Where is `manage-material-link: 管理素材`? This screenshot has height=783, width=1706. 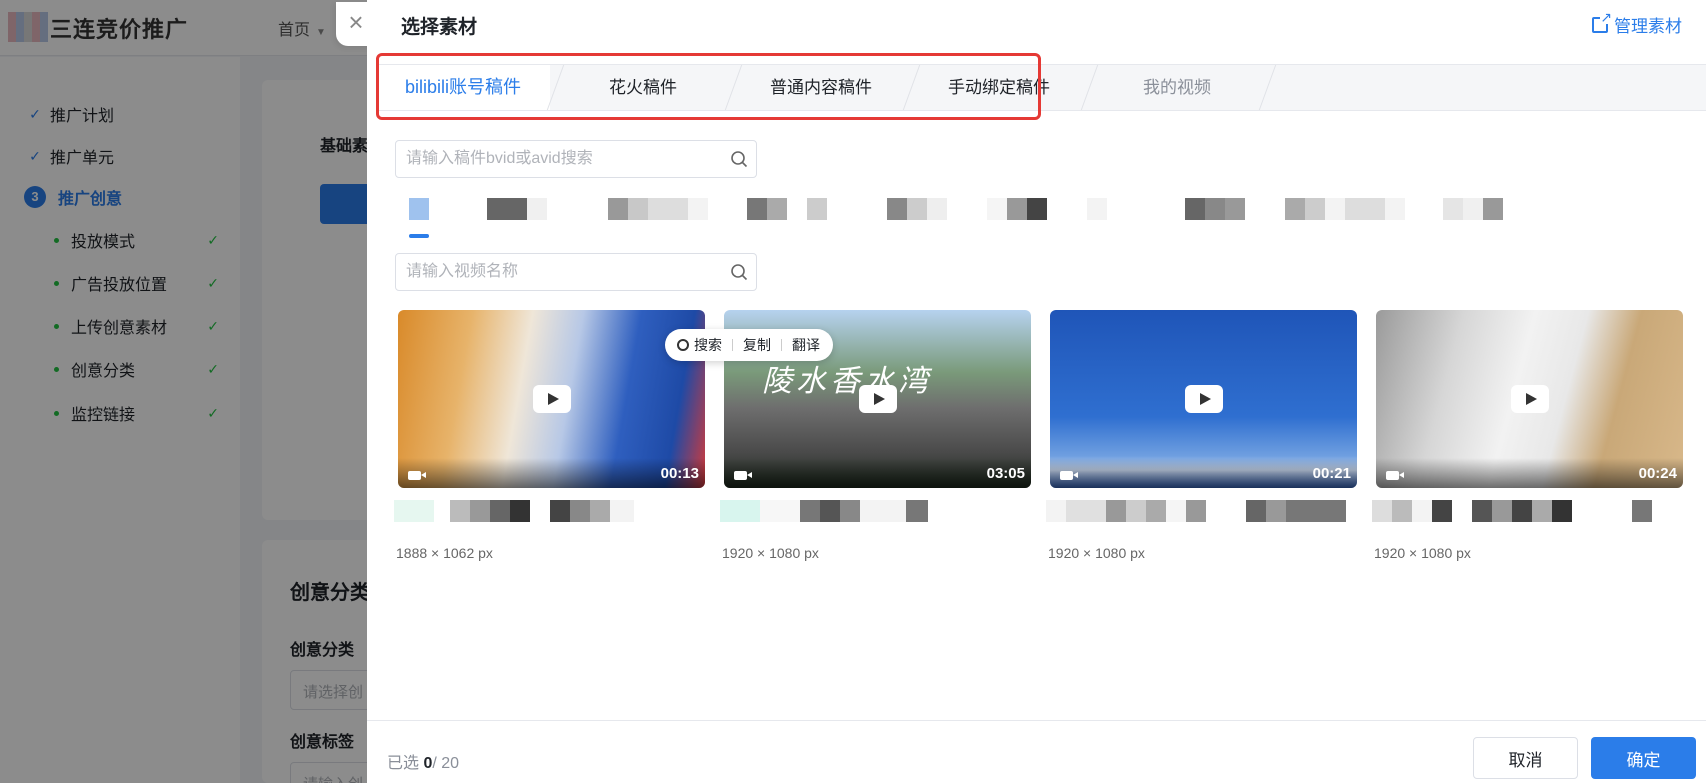
manage-material-link: 管理素材 is located at coordinates (1637, 23).